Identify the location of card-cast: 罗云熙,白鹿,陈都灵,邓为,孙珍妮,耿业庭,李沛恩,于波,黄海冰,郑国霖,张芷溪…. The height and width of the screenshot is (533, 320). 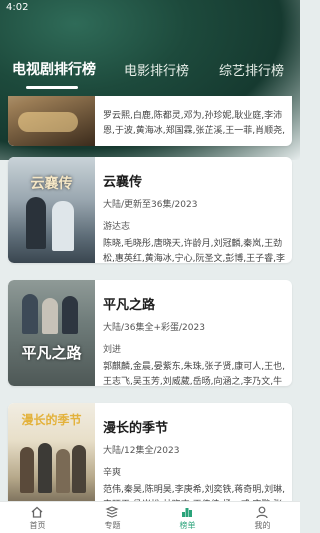
(194, 123).